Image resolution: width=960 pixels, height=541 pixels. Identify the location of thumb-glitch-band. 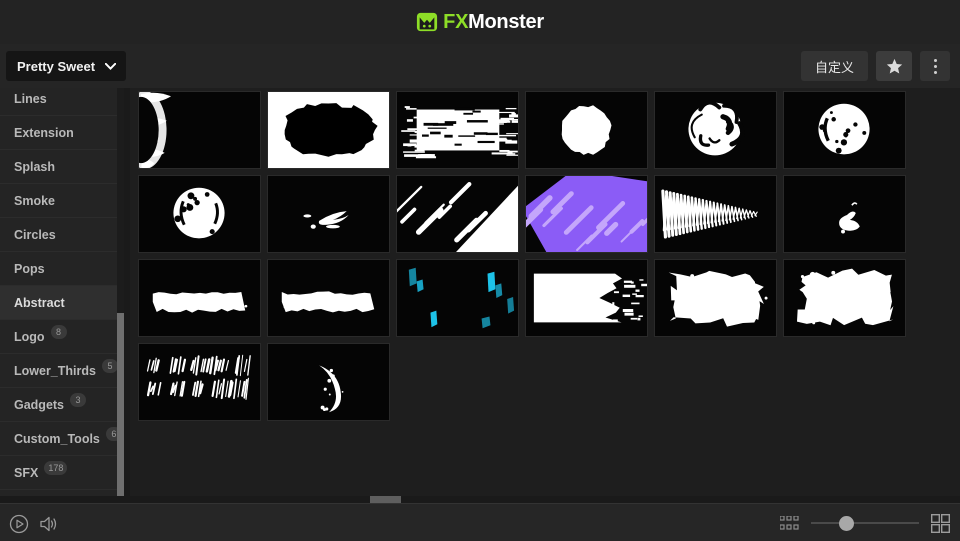
(457, 130).